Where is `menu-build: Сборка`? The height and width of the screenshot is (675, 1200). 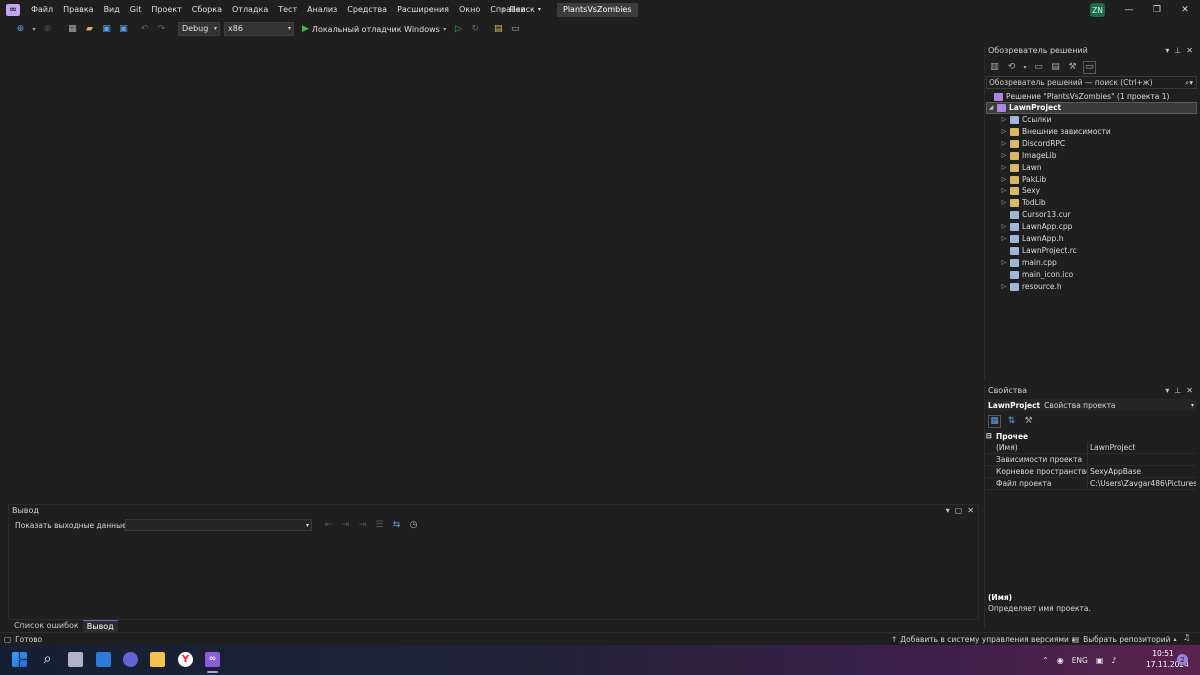 menu-build: Сборка is located at coordinates (207, 10).